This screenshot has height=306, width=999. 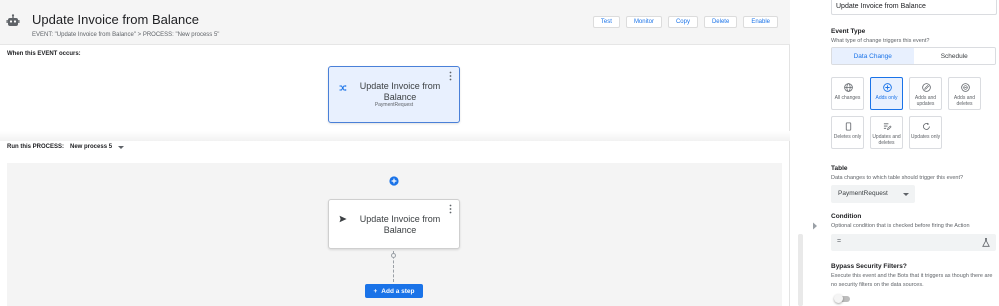 I want to click on event-type-toggle: Data Change Schedule, so click(x=913, y=56).